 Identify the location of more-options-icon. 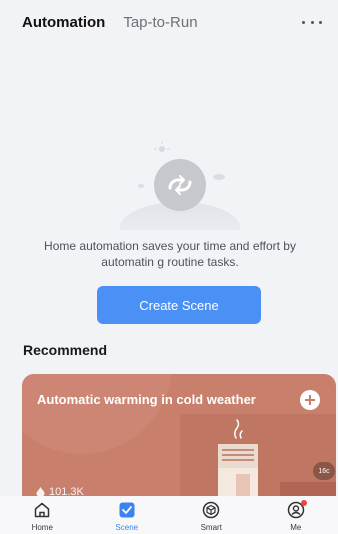
(312, 22).